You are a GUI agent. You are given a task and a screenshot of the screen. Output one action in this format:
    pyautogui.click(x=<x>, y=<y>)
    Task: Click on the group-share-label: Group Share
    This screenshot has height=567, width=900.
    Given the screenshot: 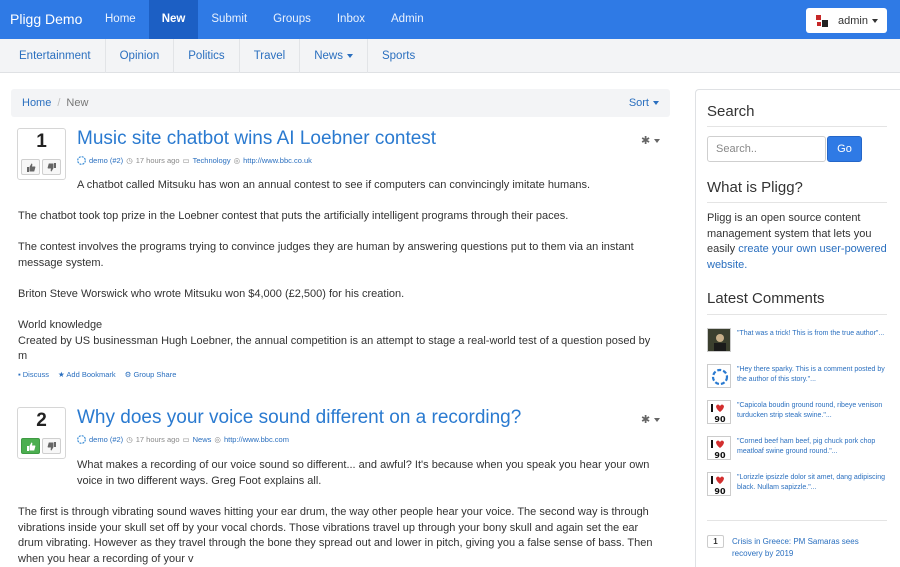 What is the action you would take?
    pyautogui.click(x=155, y=374)
    